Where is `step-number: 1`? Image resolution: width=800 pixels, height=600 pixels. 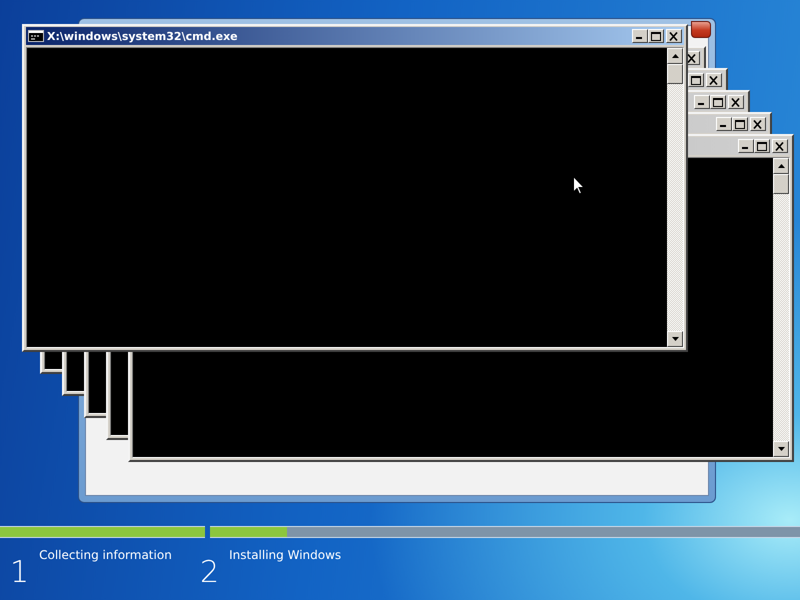 step-number: 1 is located at coordinates (20, 573).